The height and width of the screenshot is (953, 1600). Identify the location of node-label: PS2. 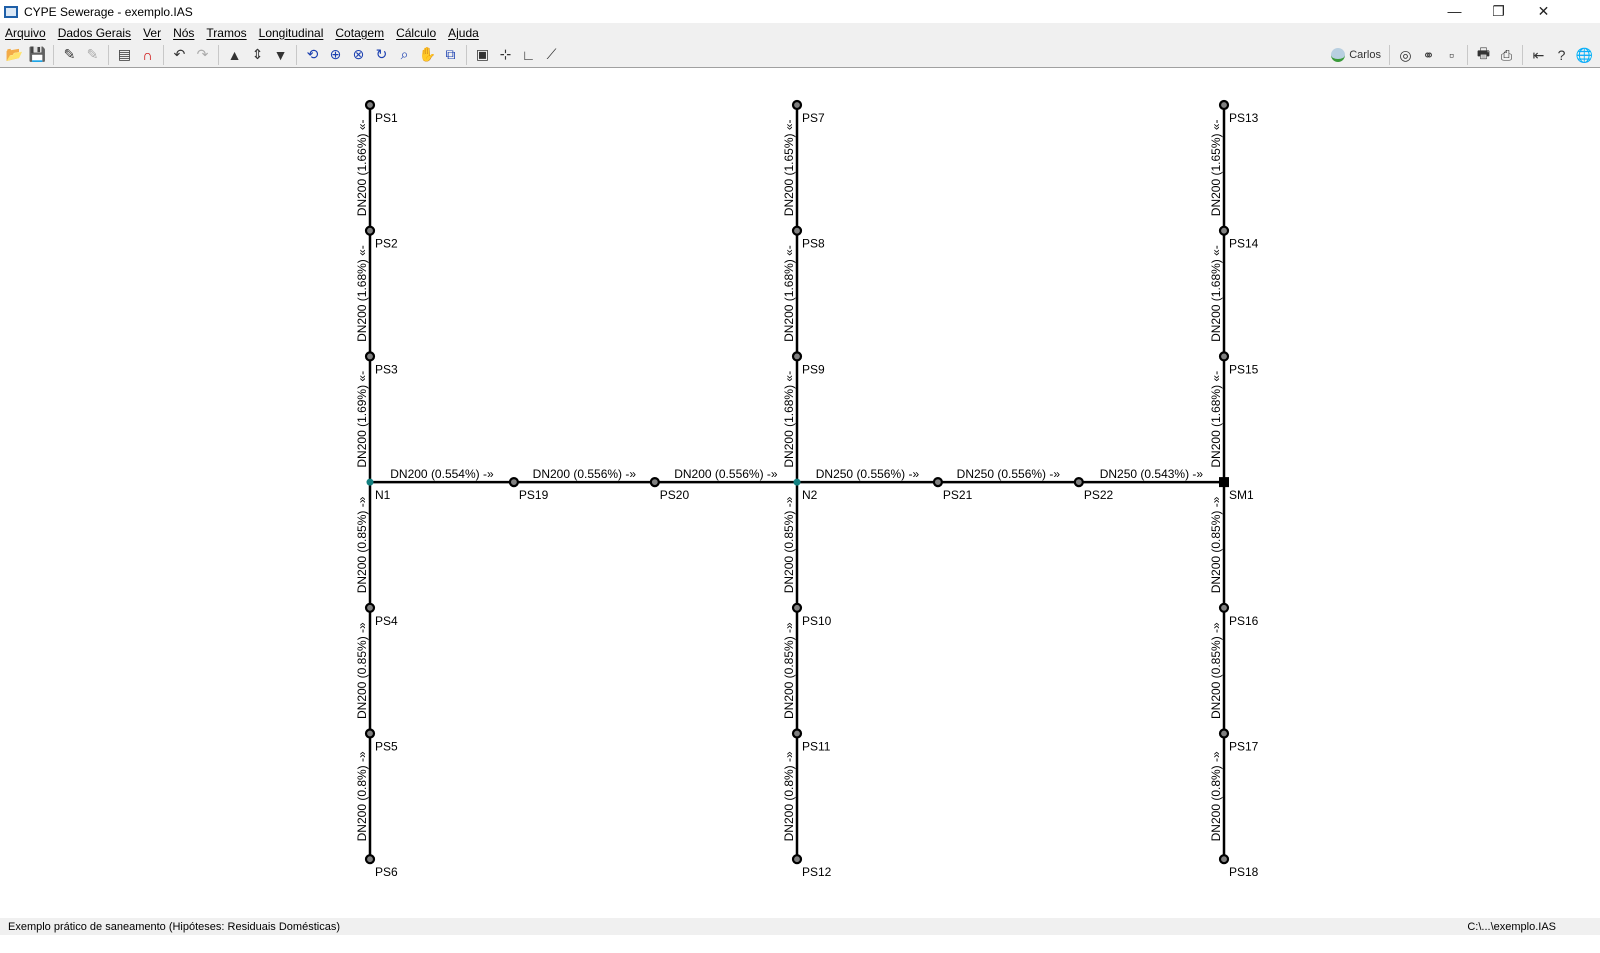
(386, 244).